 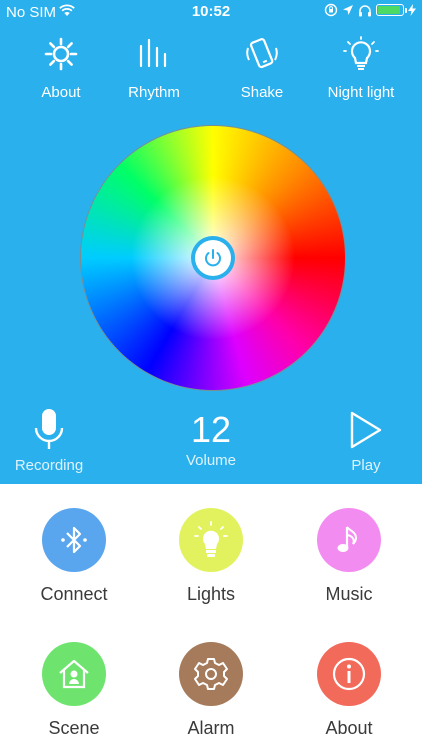 I want to click on battery-level, so click(x=389, y=10).